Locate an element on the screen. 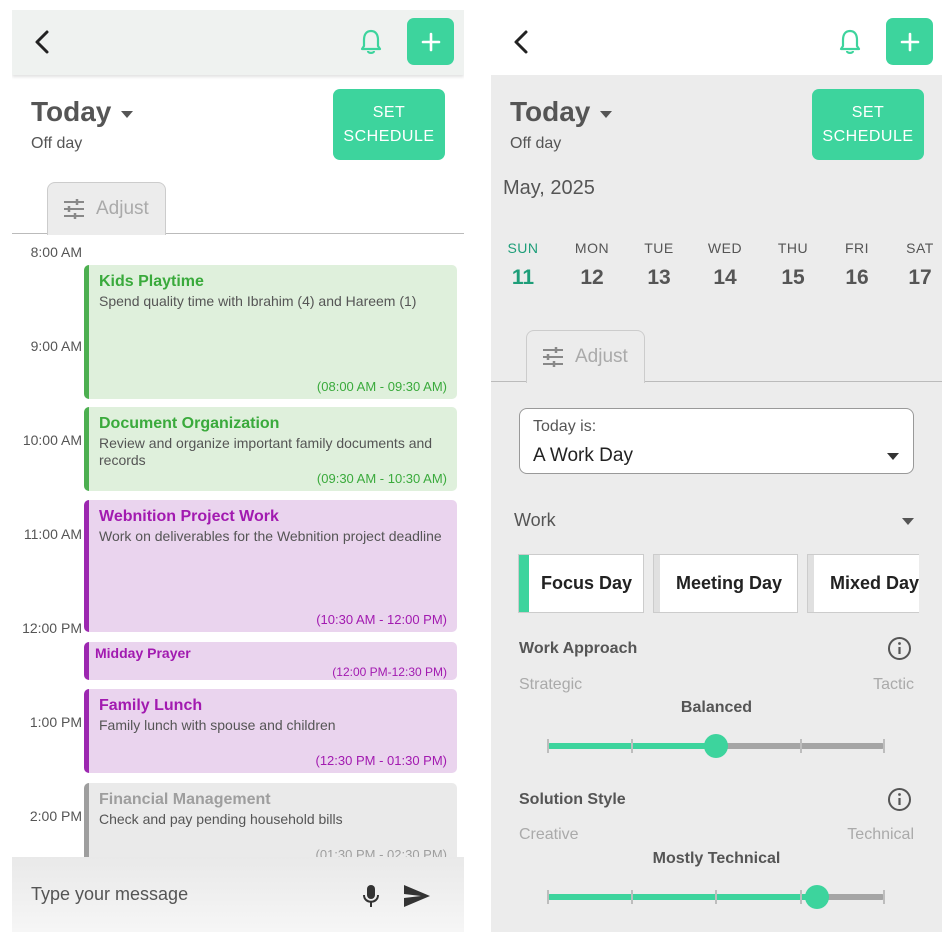  day-tue: TUE 13 is located at coordinates (659, 265).